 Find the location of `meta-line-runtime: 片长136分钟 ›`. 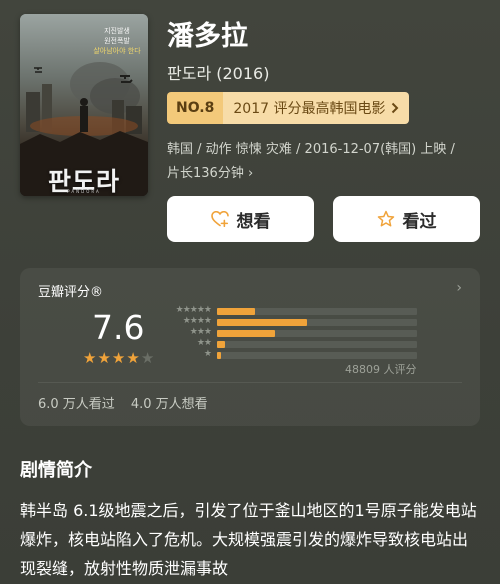

meta-line-runtime: 片长136分钟 › is located at coordinates (210, 173).